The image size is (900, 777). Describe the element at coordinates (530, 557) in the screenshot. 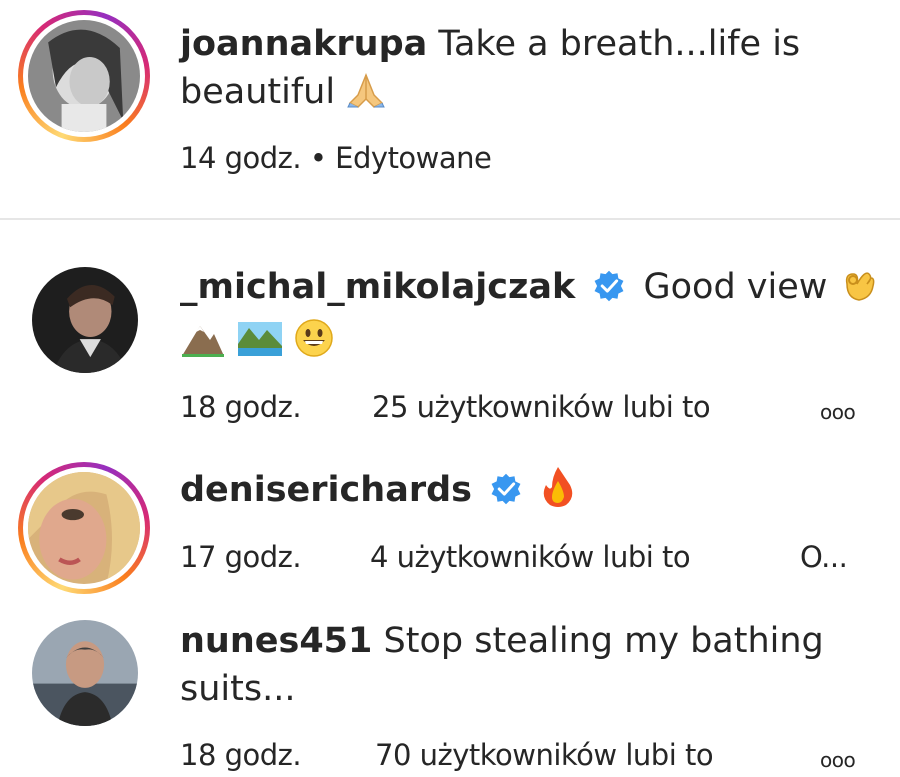

I see `comment-2-likes: 4 użytkowników lubi to` at that location.